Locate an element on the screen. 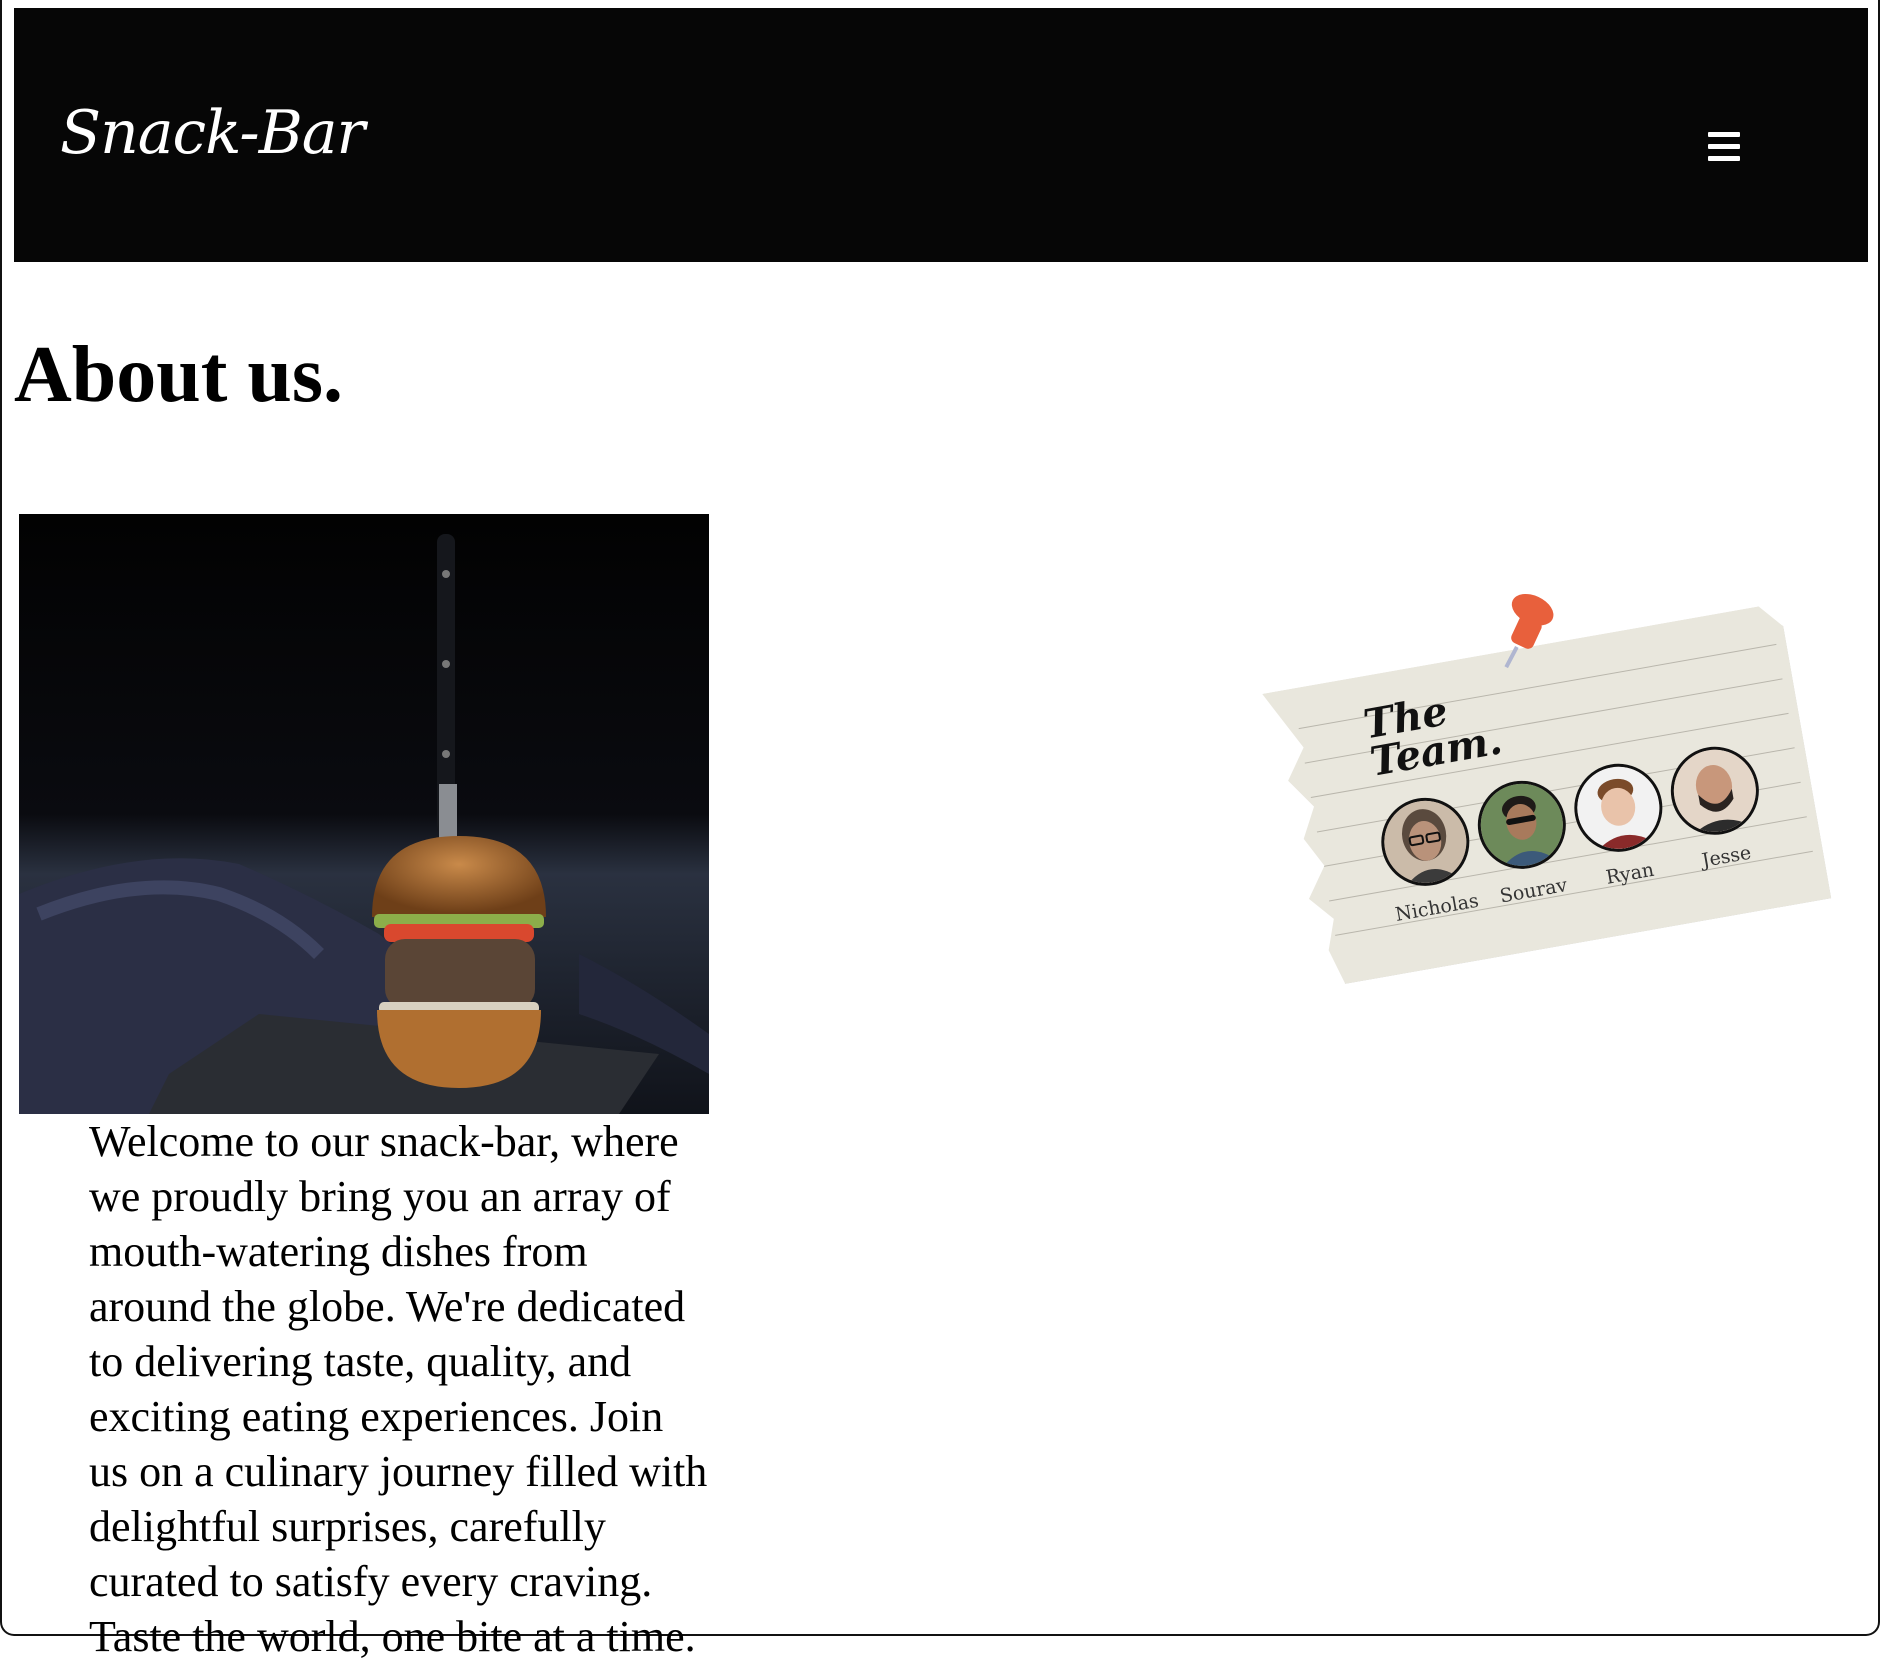 The image size is (1882, 1664). hamburger-menu-icon is located at coordinates (1724, 146).